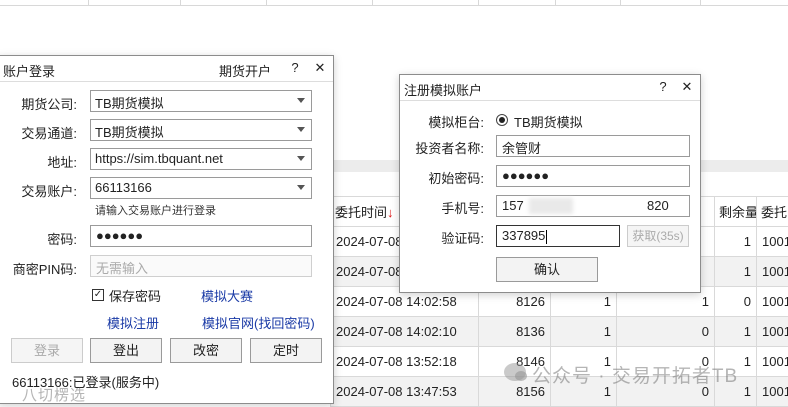  What do you see at coordinates (390, 212) in the screenshot?
I see `sort-desc-icon: ↓` at bounding box center [390, 212].